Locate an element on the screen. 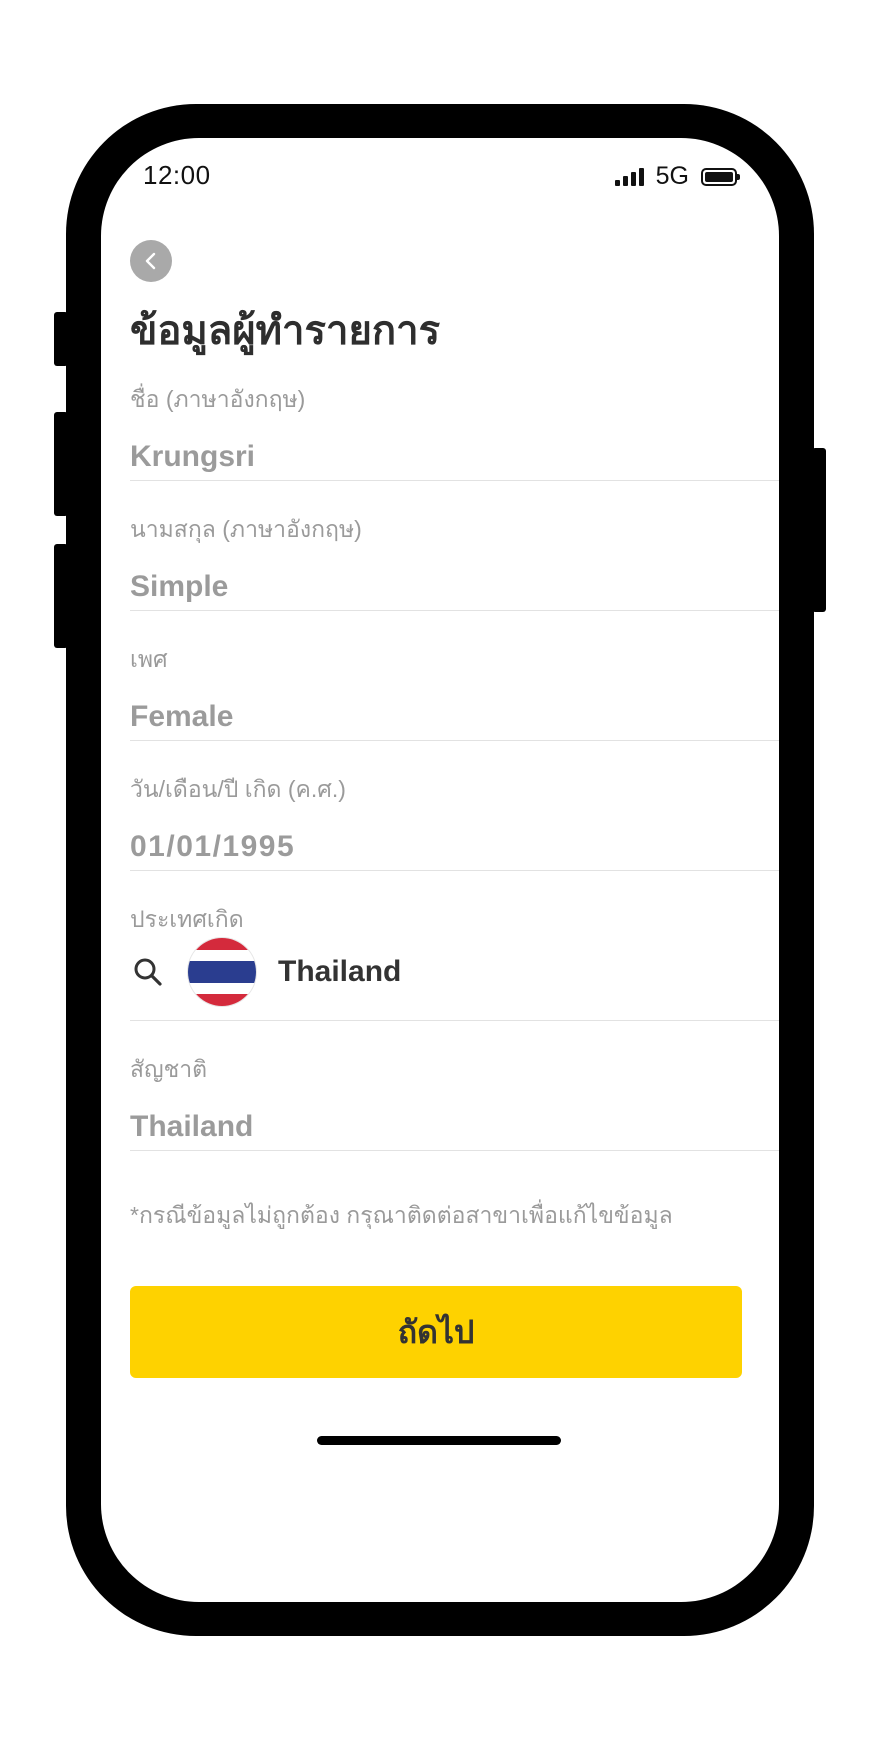  first-name-label: ชื่อ (ภาษาอังกฤษ) is located at coordinates (218, 399).